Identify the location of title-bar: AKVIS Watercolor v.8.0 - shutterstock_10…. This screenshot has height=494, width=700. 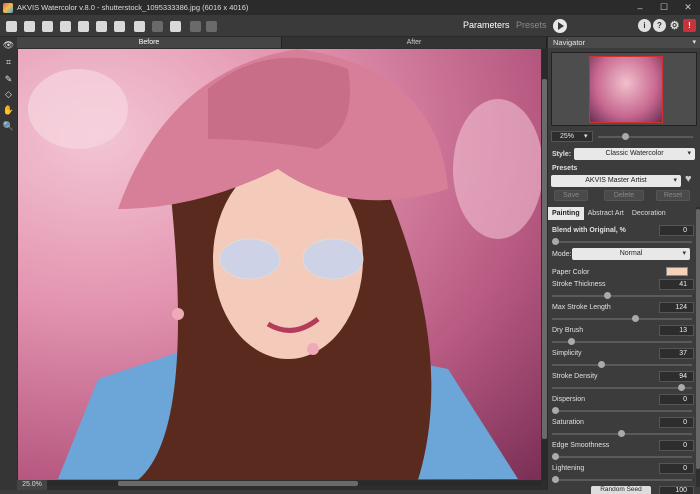
(350, 7).